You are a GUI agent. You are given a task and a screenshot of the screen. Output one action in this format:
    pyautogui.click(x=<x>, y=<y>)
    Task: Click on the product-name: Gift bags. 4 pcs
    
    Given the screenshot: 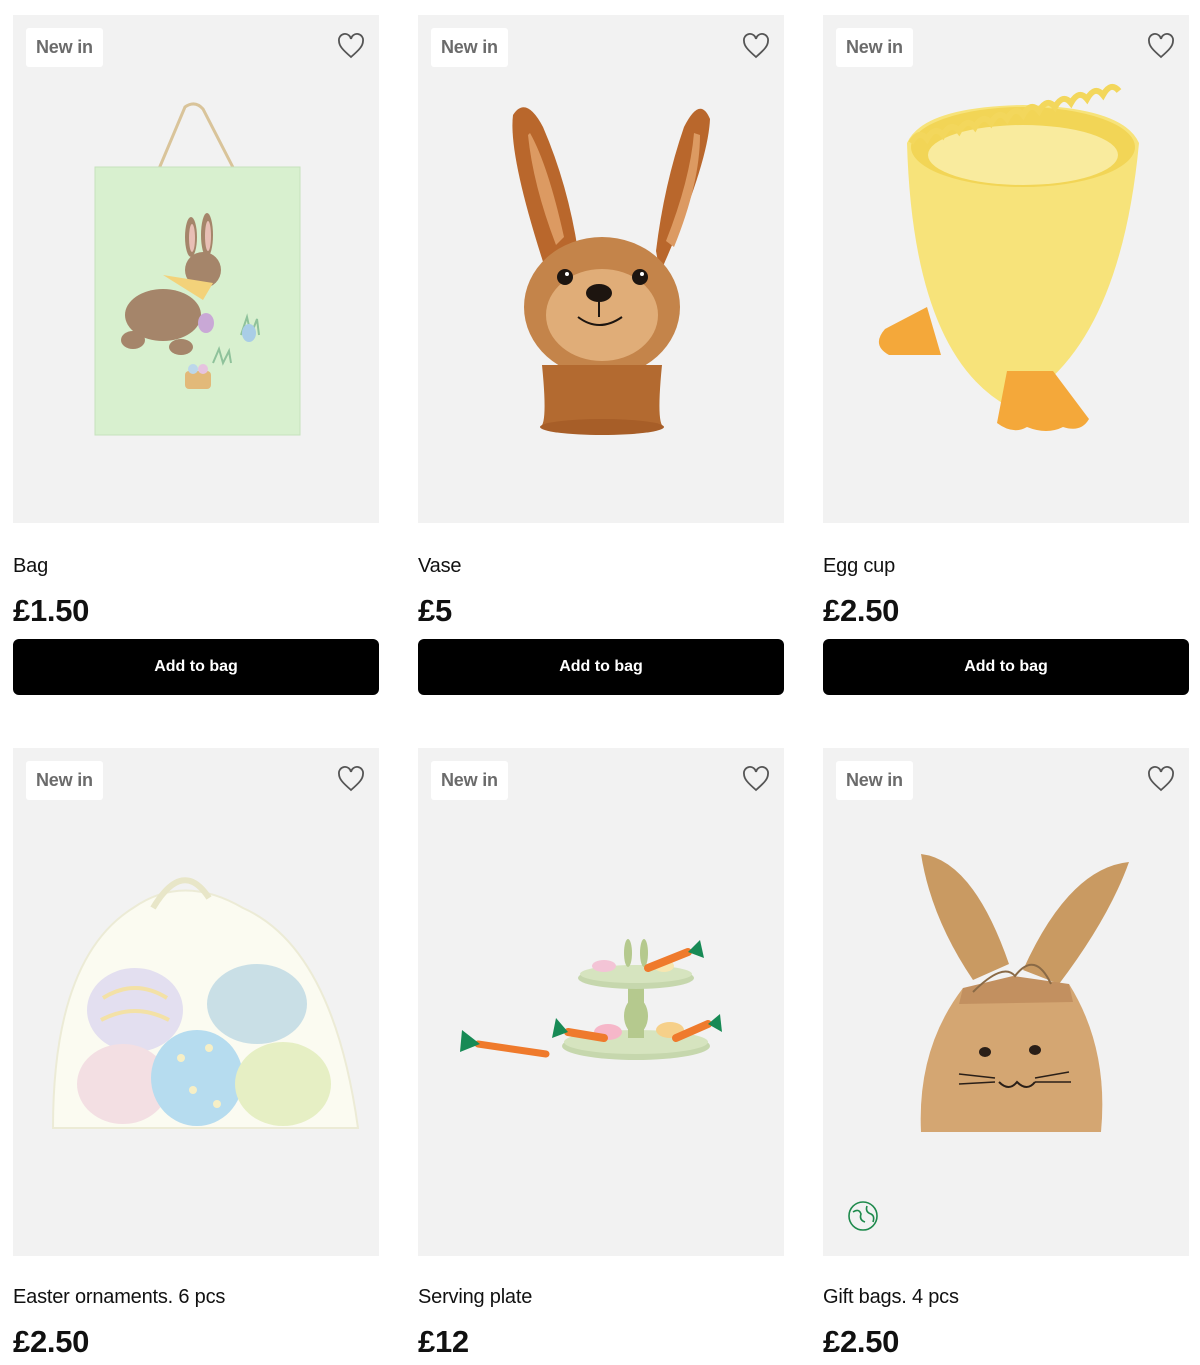 What is the action you would take?
    pyautogui.click(x=891, y=1297)
    